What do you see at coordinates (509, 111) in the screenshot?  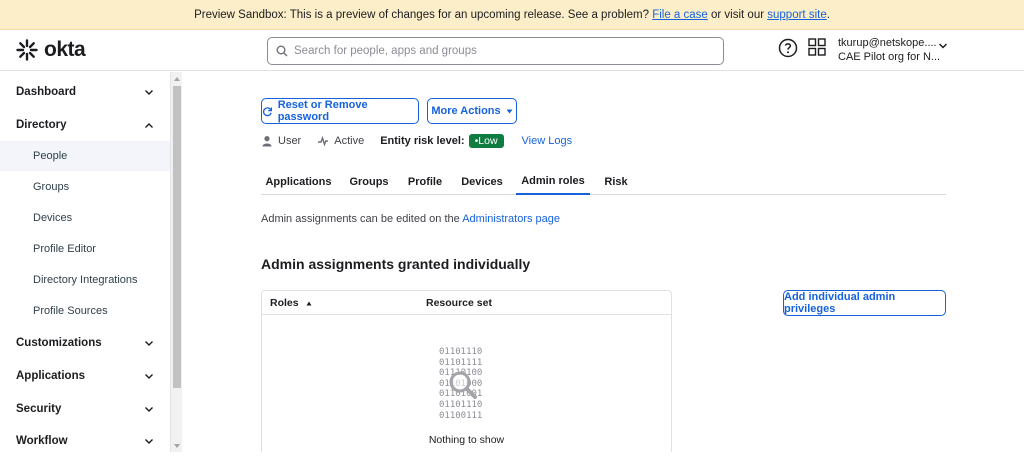 I see `caret-down-icon` at bounding box center [509, 111].